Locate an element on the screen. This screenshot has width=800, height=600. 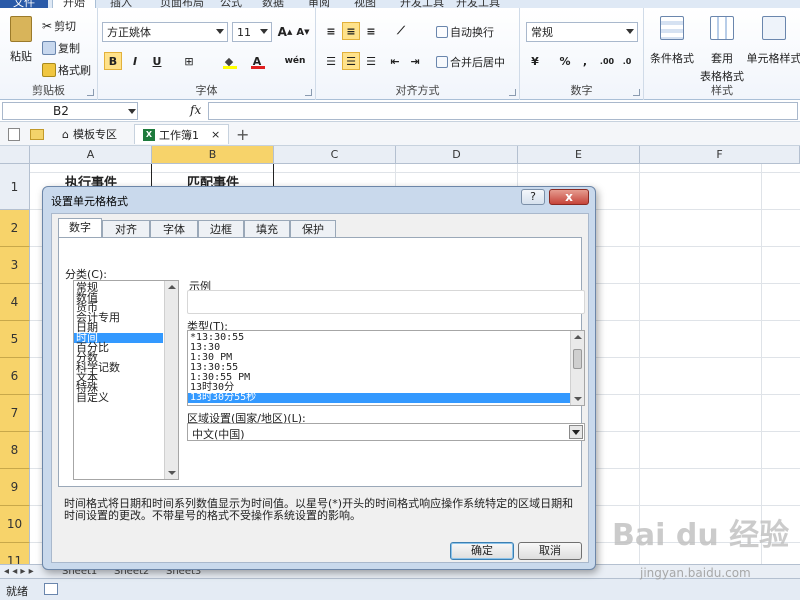
formula-input is located at coordinates (503, 111).